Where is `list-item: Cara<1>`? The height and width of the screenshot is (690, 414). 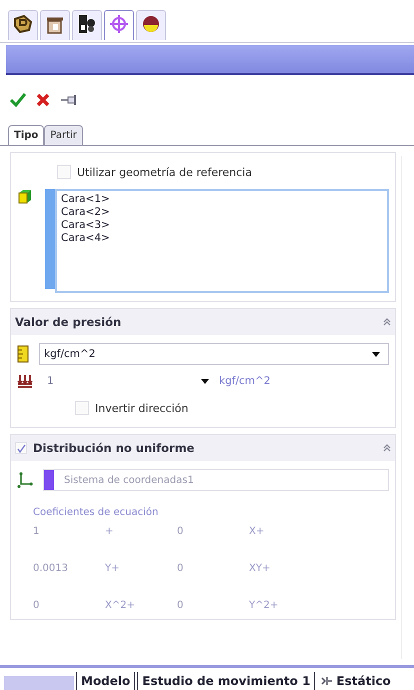 list-item: Cara<1> is located at coordinates (222, 199).